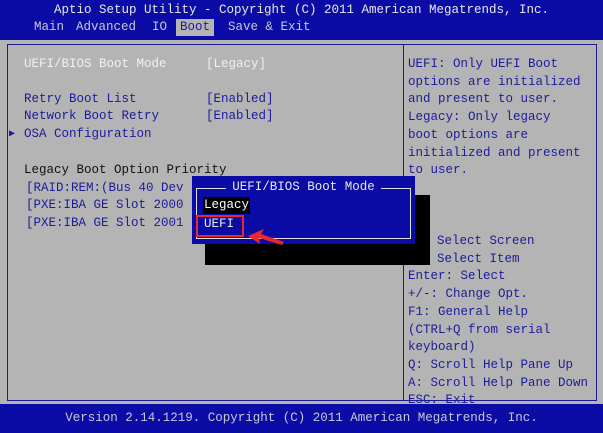  Describe the element at coordinates (106, 27) in the screenshot. I see `tab-advanced: Advanced` at that location.